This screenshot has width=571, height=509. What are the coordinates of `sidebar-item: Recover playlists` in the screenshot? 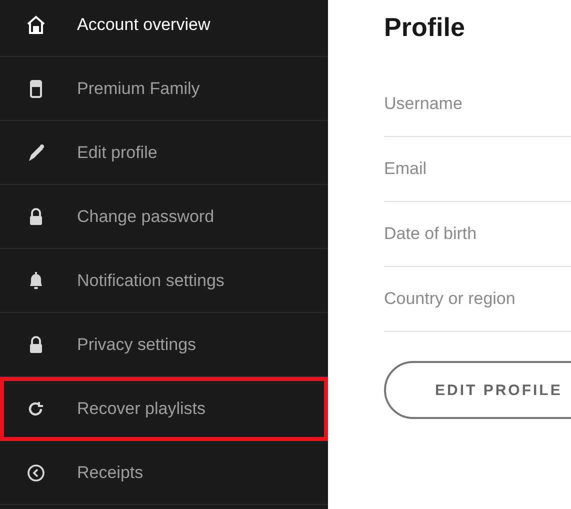 It's located at (164, 409).